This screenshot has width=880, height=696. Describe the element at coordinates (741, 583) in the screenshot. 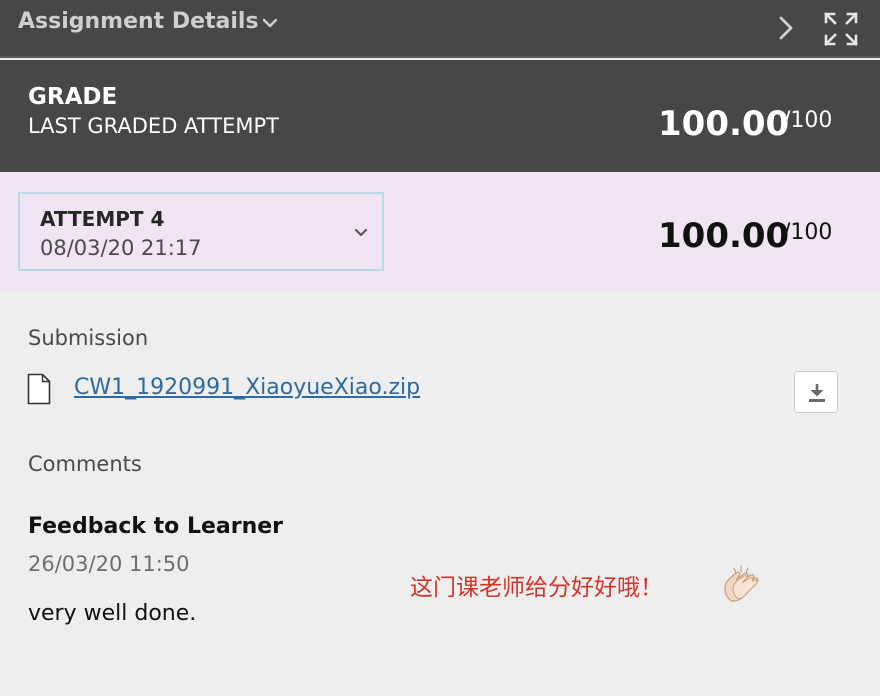

I see `clapping-hands-icon` at that location.